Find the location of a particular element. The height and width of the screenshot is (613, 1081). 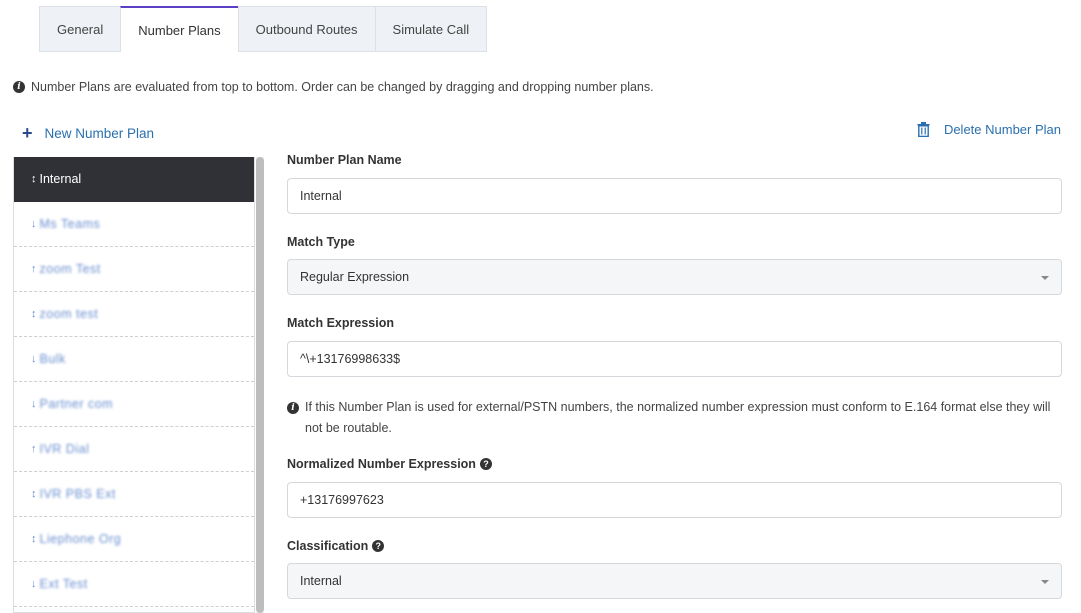

match-type-select: Regular Expression is located at coordinates (674, 277).